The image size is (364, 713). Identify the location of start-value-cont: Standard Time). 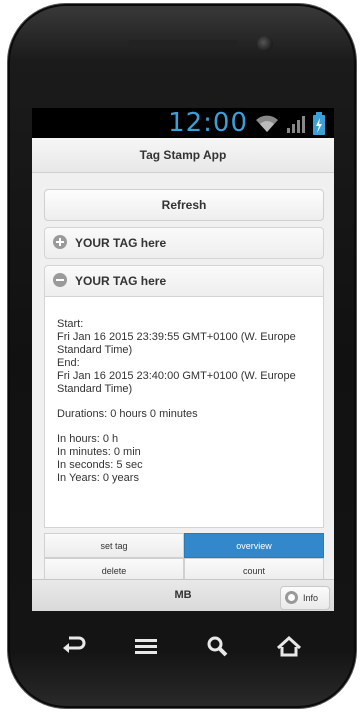
(95, 350).